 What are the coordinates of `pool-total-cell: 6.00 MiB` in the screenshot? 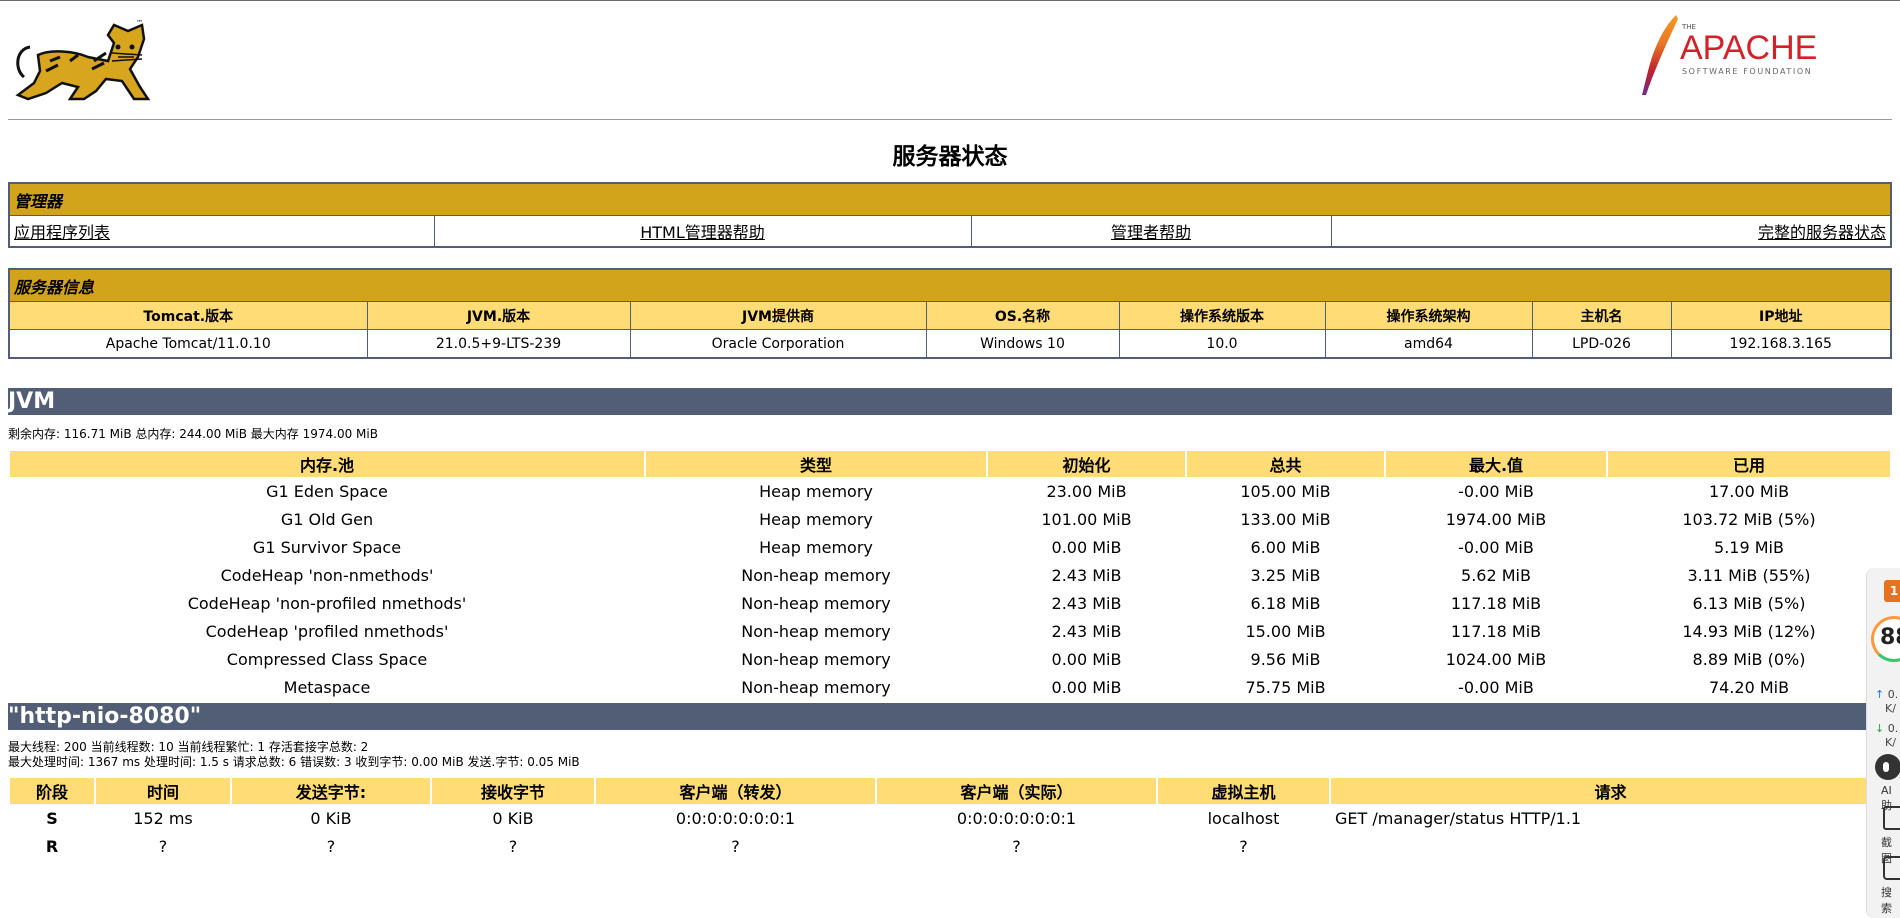 It's located at (1285, 547).